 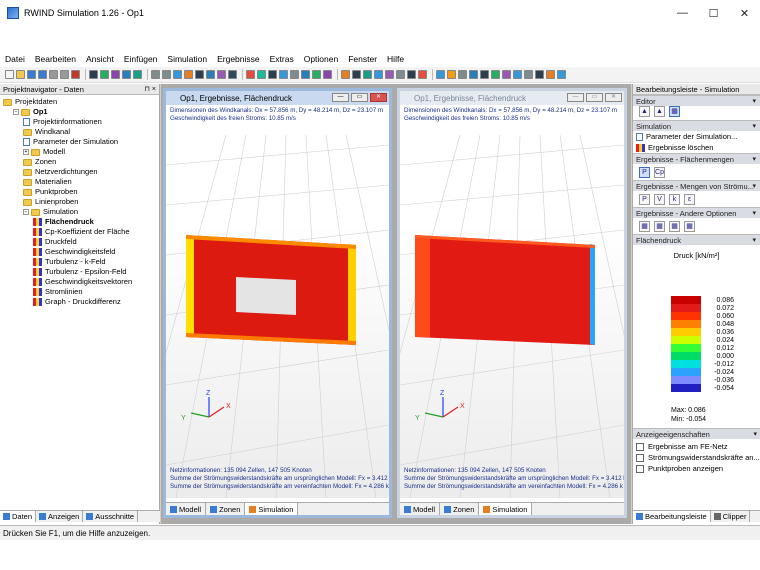 I want to click on tree-item: Projektdaten, so click(x=79, y=102).